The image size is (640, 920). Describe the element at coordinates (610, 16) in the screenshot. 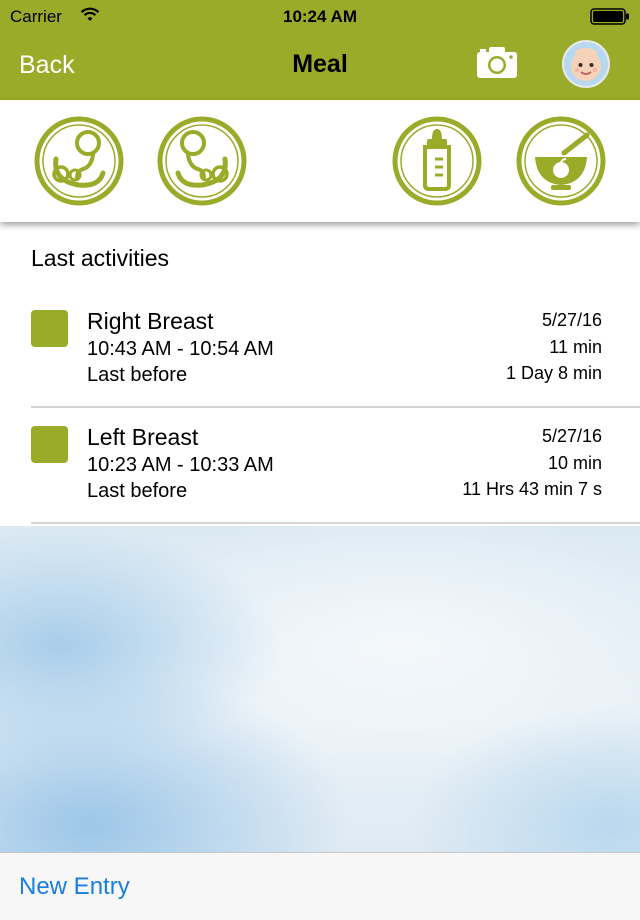

I see `battery-icon` at that location.